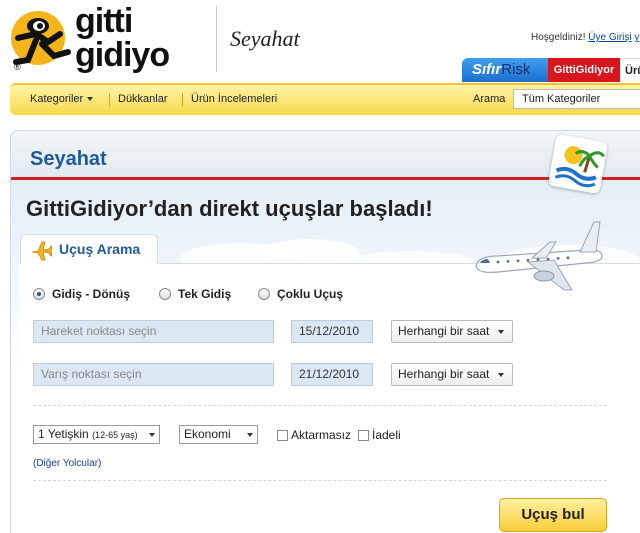 The image size is (640, 533). I want to click on find-flight-button: Uçuş bul, so click(553, 515).